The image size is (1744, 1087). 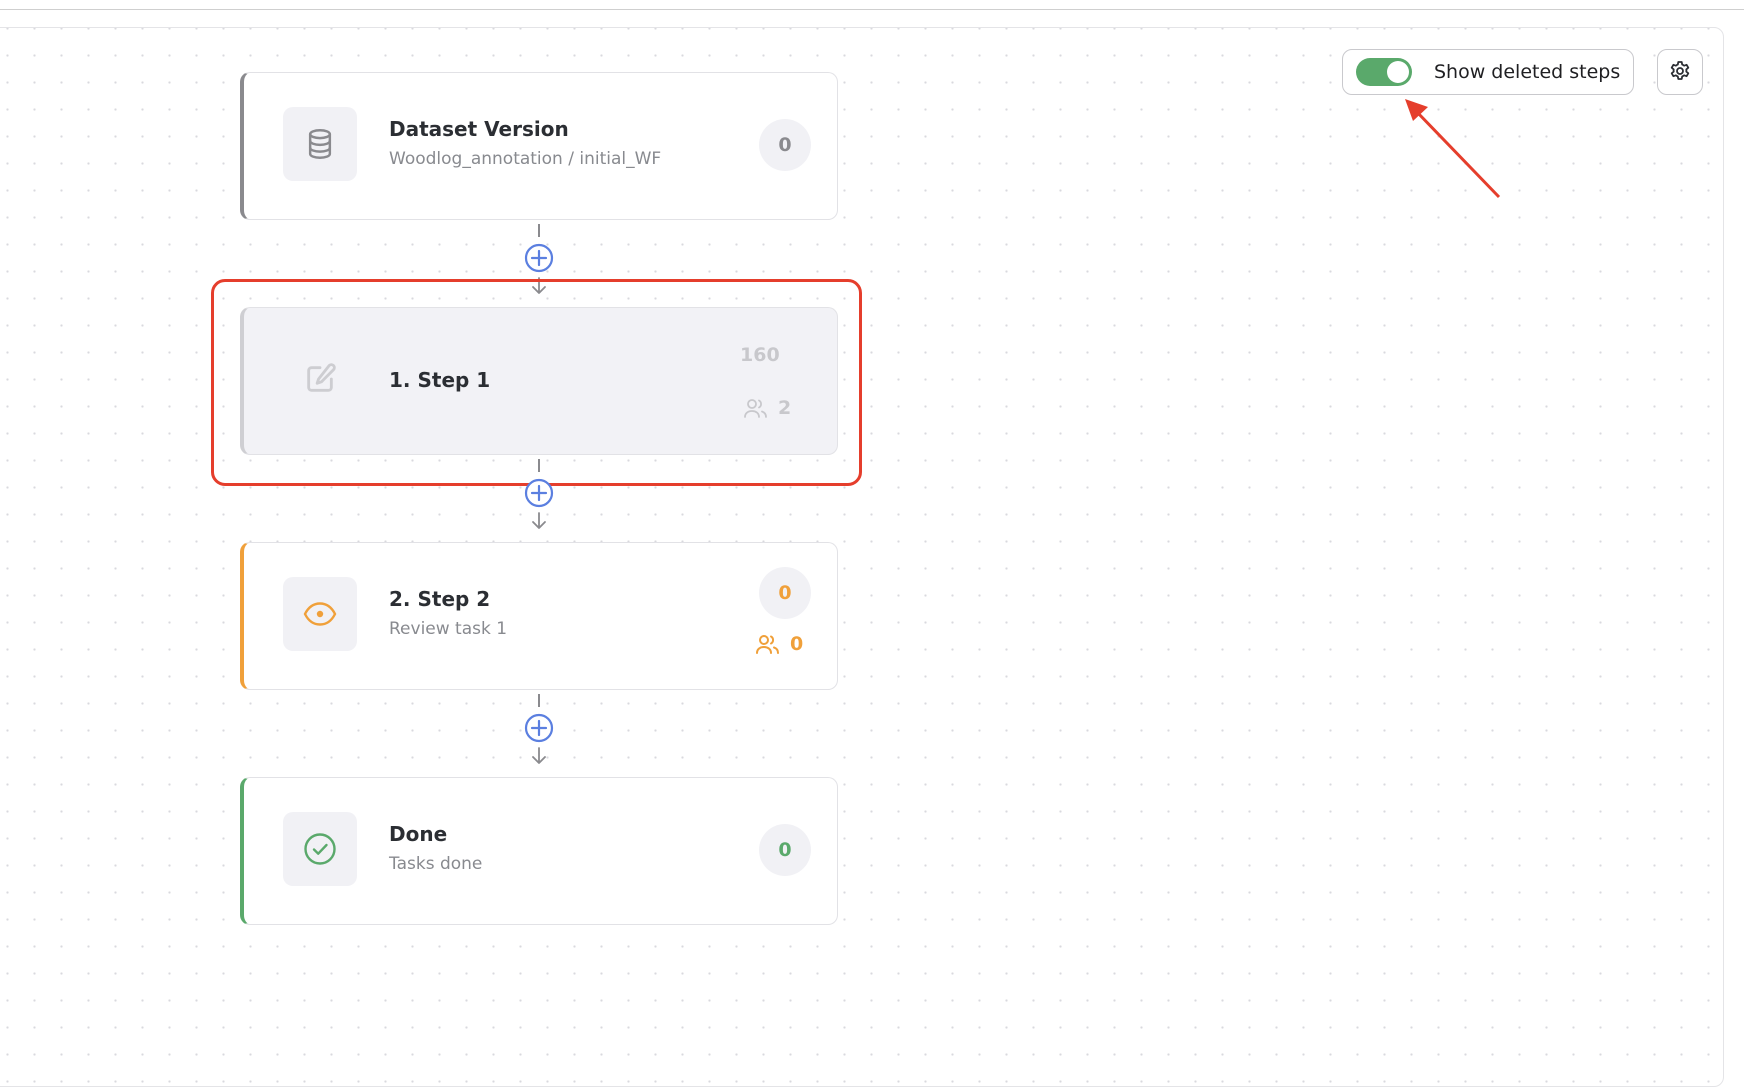 I want to click on check-circle-icon, so click(x=320, y=849).